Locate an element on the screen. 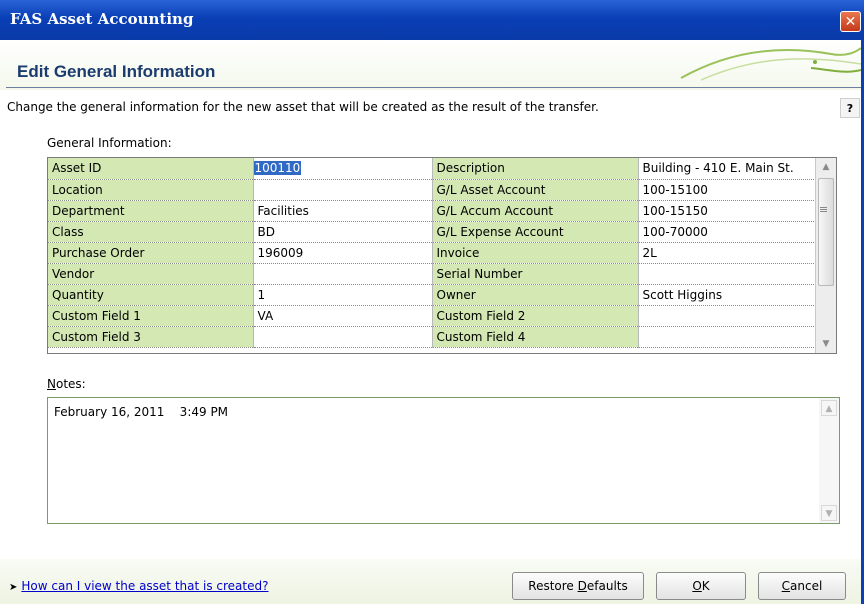  title-bar: FAS Asset Accounting ✕ is located at coordinates (432, 20).